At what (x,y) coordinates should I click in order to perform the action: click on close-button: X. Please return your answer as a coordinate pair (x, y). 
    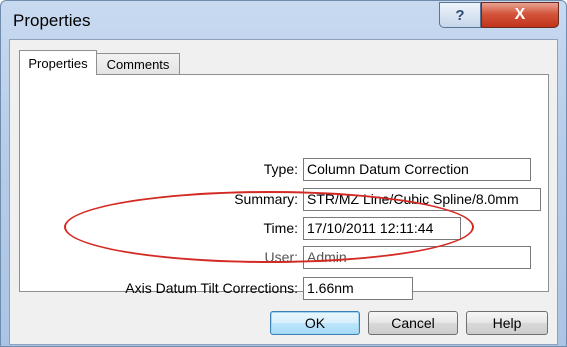
    Looking at the image, I should click on (520, 15).